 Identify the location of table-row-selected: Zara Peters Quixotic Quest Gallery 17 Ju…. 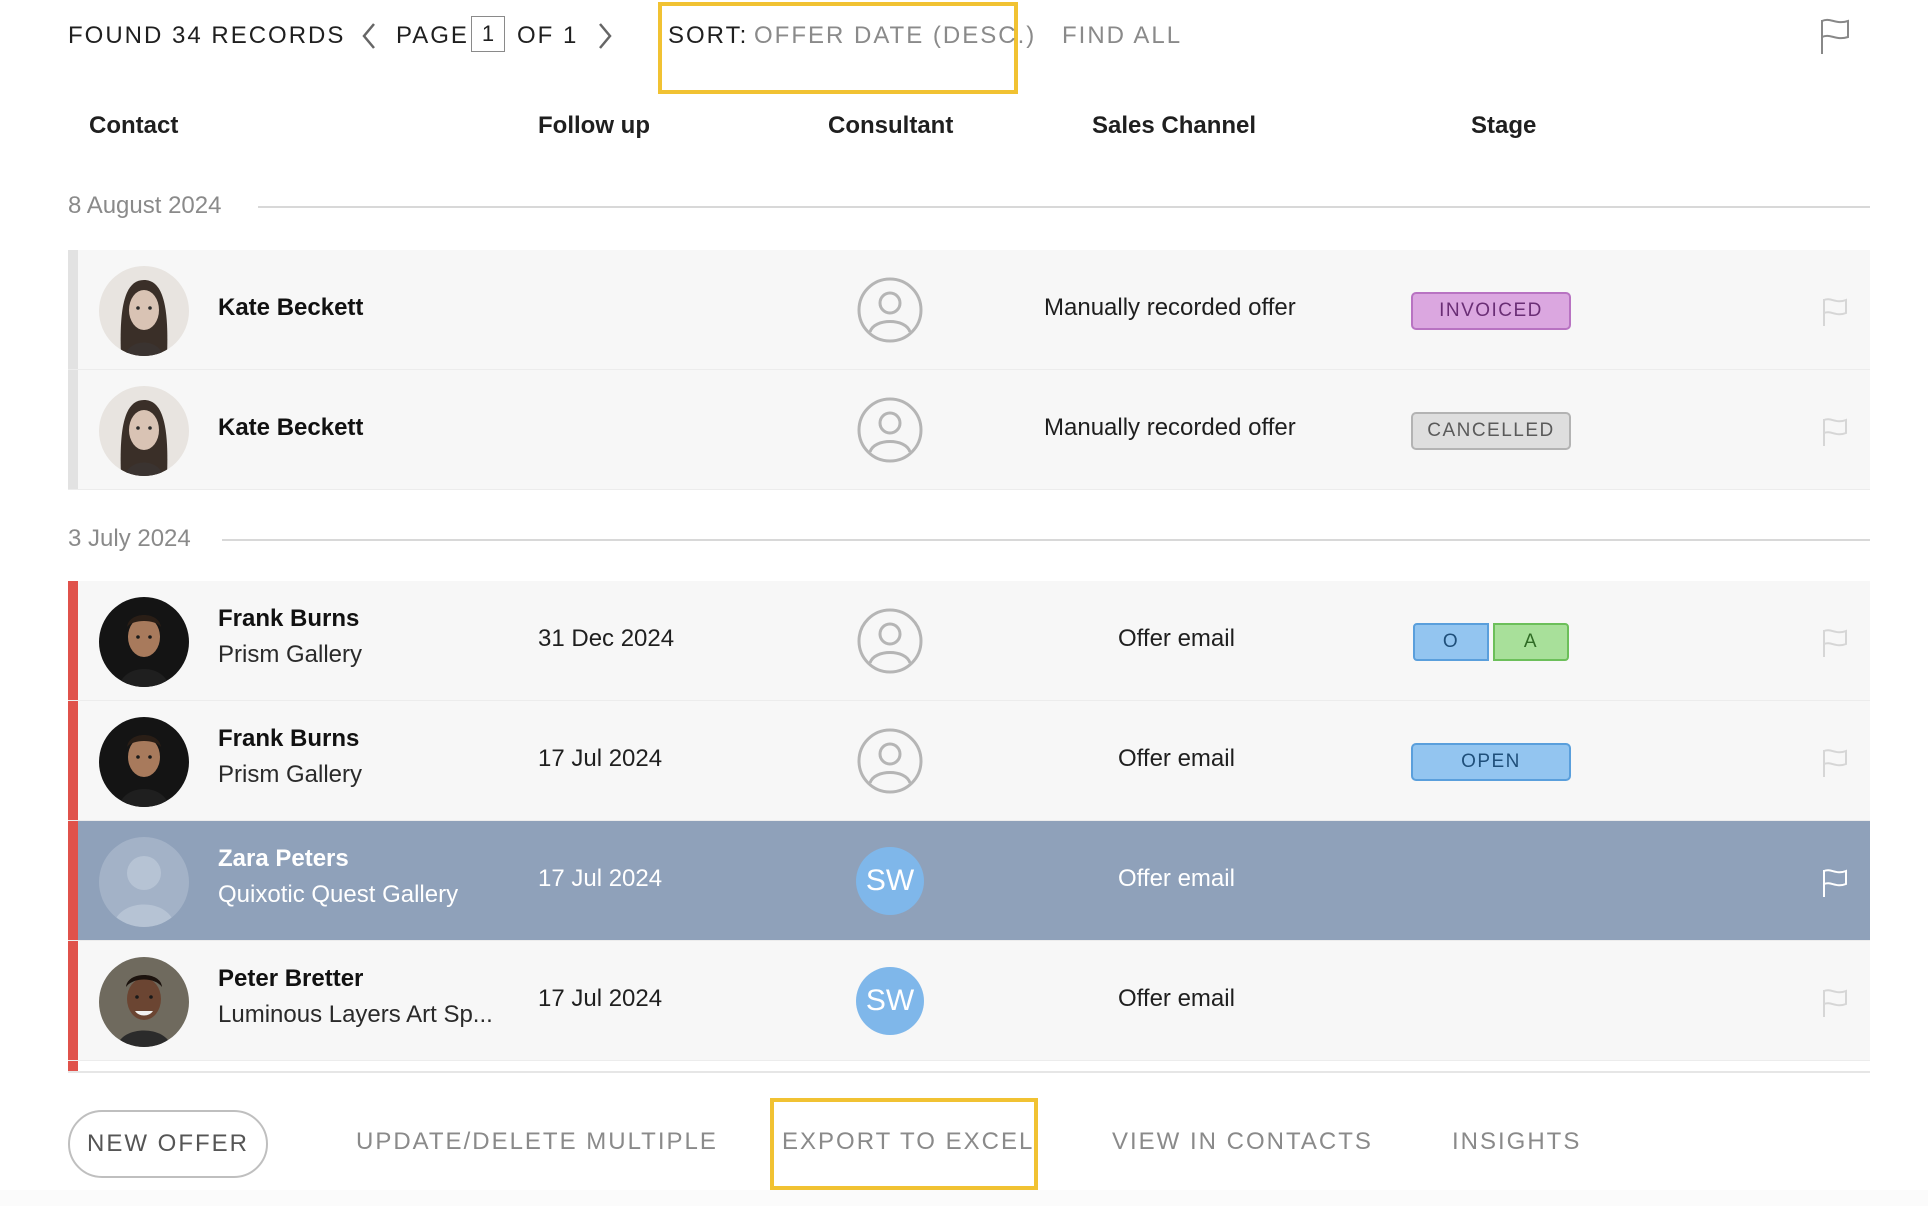
(969, 881).